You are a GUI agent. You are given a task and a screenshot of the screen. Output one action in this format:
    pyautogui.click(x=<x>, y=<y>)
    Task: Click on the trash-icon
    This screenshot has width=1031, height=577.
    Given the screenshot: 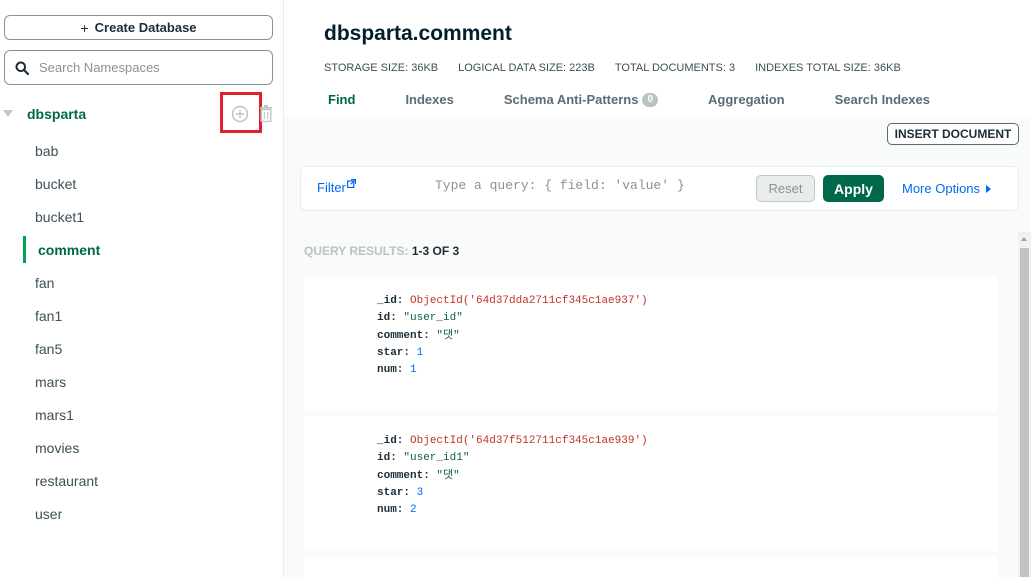 What is the action you would take?
    pyautogui.click(x=266, y=113)
    